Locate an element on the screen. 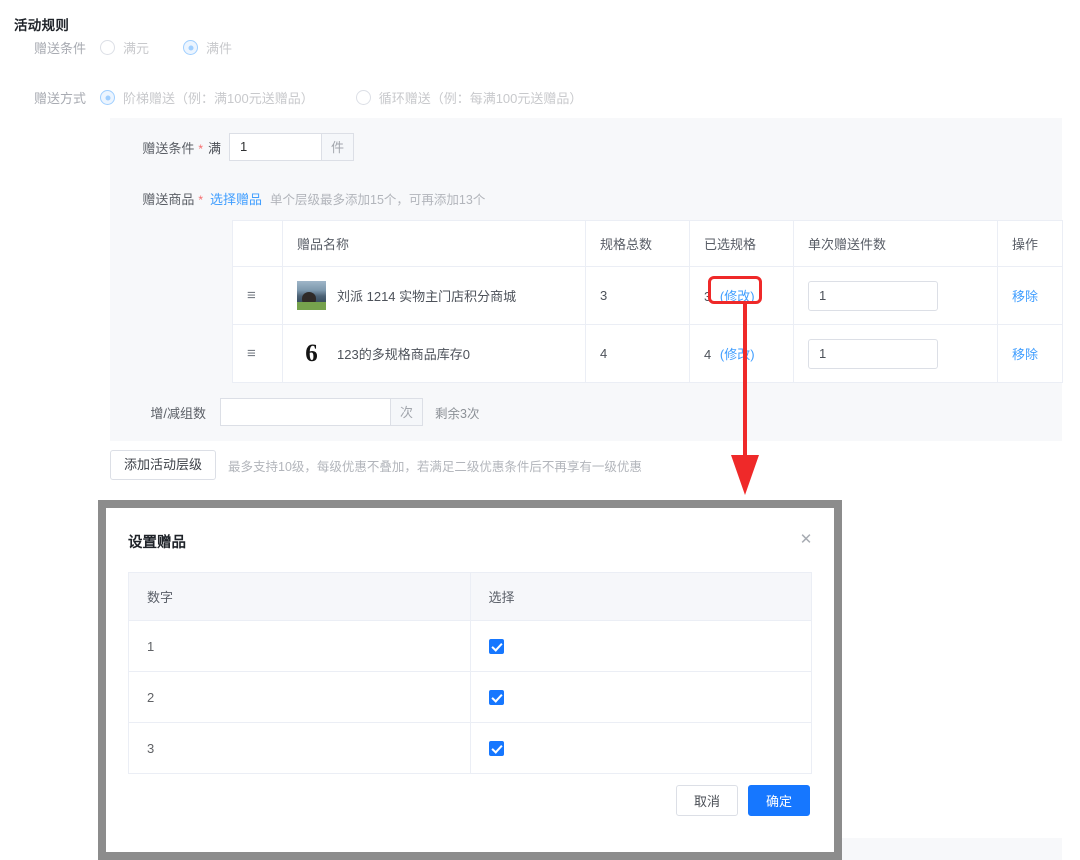 The height and width of the screenshot is (860, 1080). cancel-button: 取消 is located at coordinates (707, 800).